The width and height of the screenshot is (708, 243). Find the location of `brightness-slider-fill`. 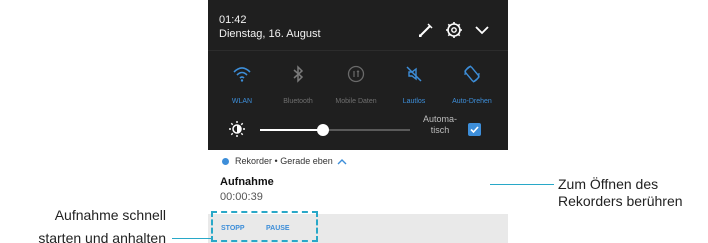

brightness-slider-fill is located at coordinates (291, 130).